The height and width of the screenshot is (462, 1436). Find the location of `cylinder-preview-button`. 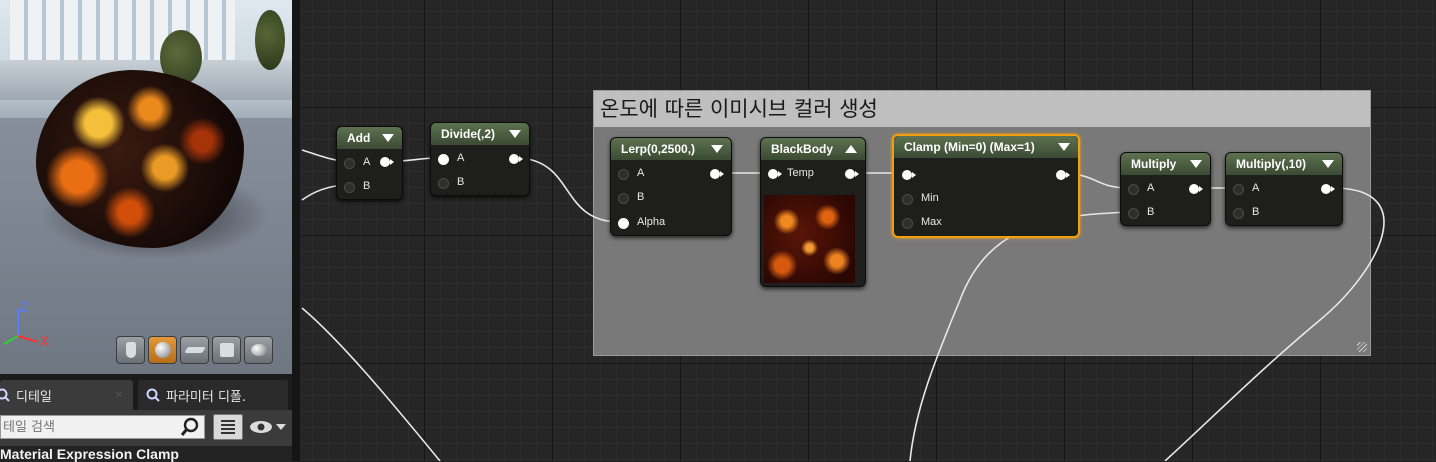

cylinder-preview-button is located at coordinates (130, 350).